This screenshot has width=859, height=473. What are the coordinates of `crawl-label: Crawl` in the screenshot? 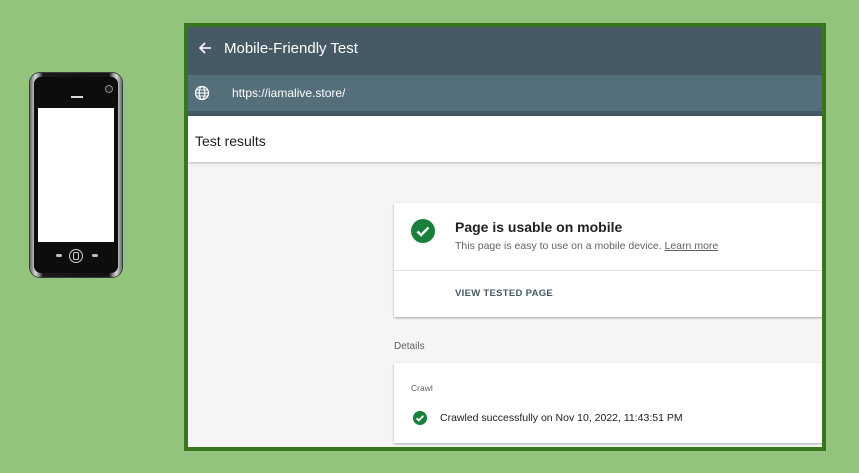 It's located at (422, 388).